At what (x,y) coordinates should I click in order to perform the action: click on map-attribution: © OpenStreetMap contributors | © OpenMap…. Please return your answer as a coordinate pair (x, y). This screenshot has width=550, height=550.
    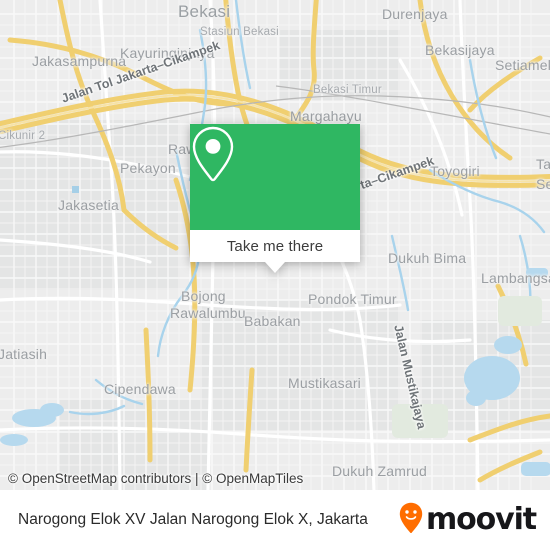
    Looking at the image, I should click on (275, 478).